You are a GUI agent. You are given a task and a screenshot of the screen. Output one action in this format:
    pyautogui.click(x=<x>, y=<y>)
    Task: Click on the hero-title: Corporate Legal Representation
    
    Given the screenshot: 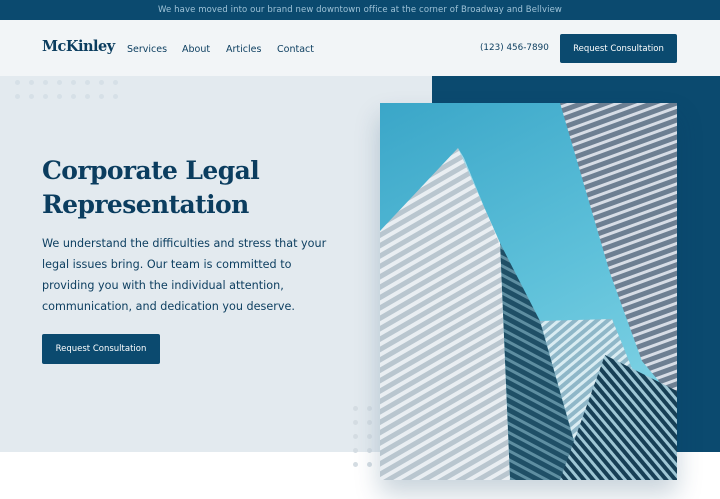 What is the action you would take?
    pyautogui.click(x=207, y=188)
    